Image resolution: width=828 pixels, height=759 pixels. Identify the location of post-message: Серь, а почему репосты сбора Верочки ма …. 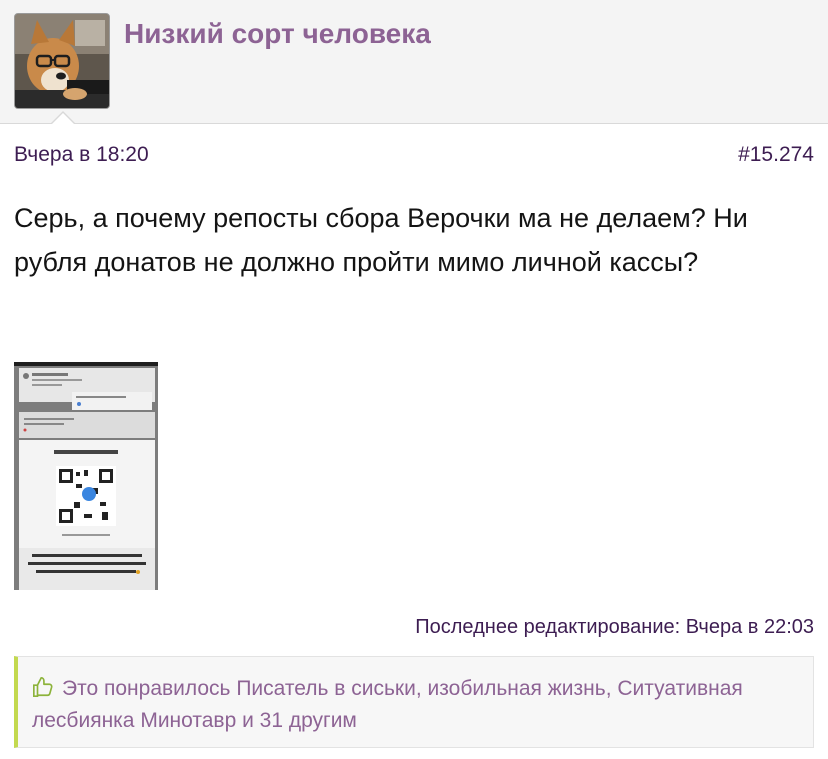
(381, 240).